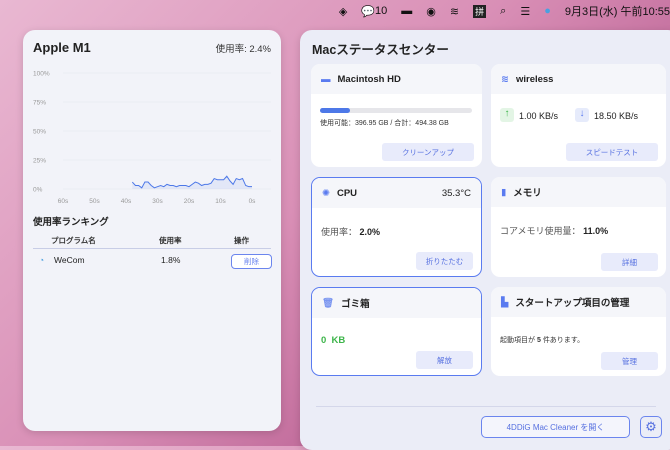  Describe the element at coordinates (339, 232) in the screenshot. I see `cpu-usage-label: 使用率：` at that location.